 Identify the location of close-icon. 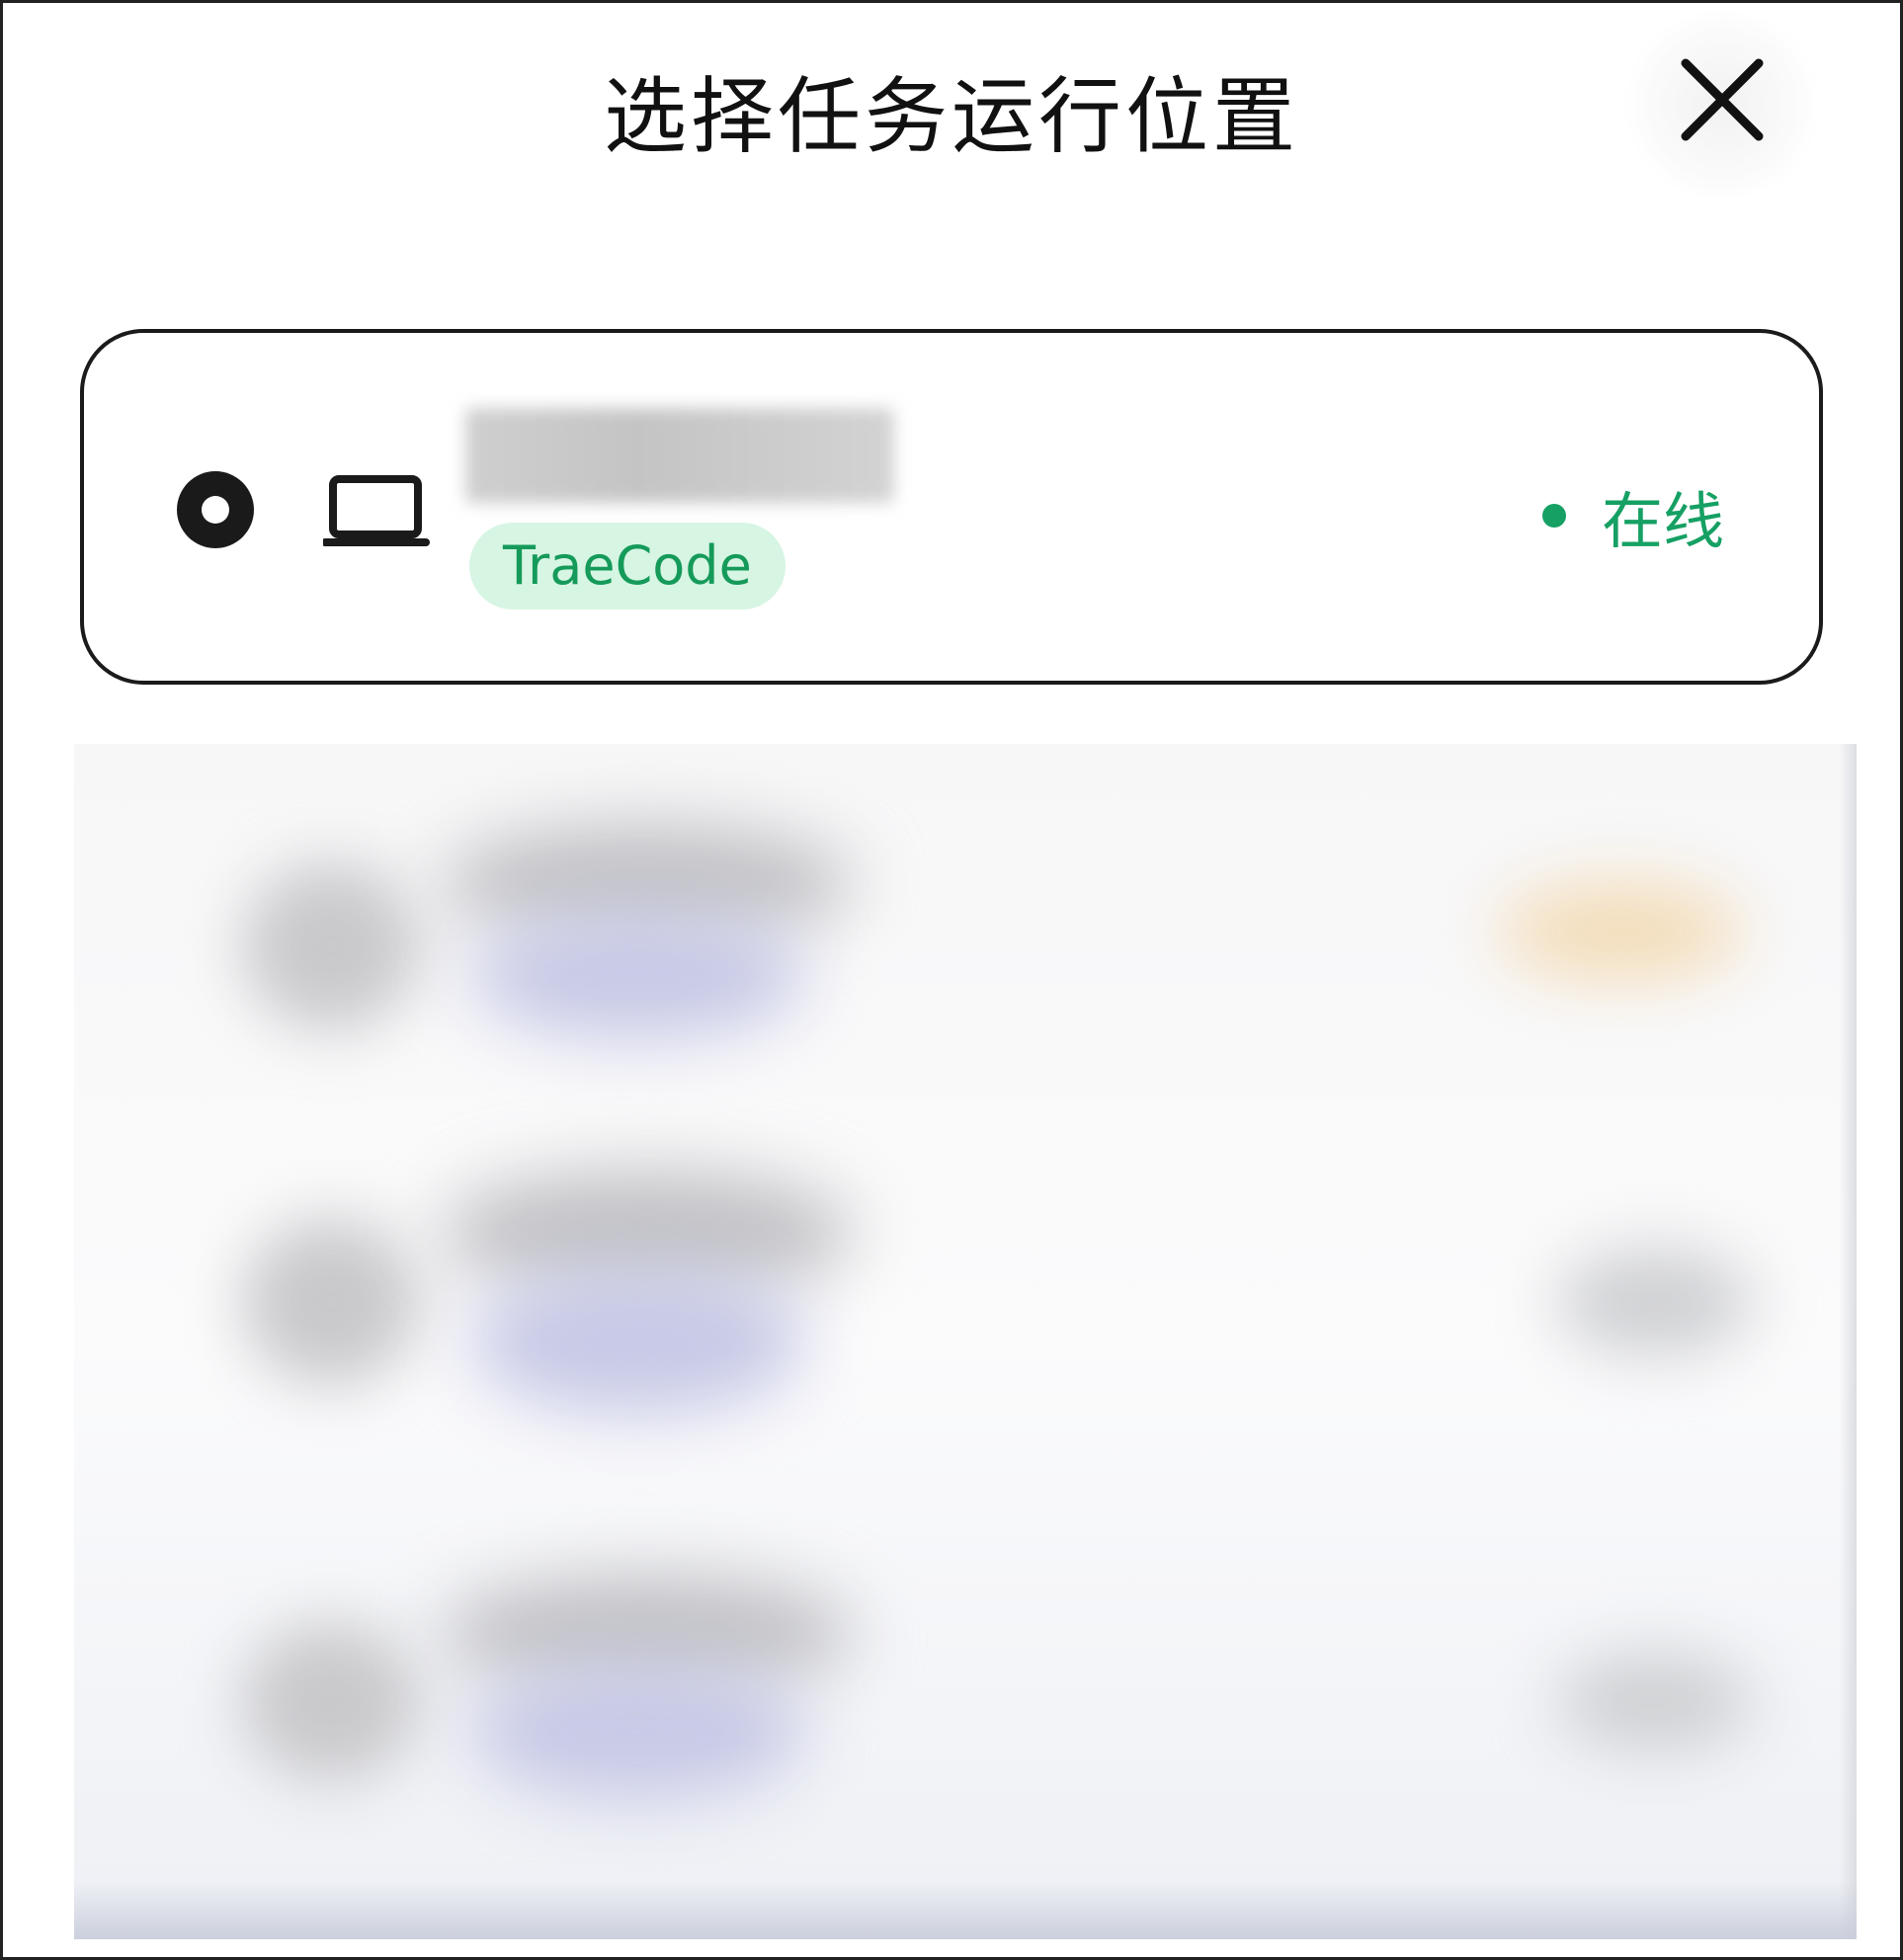
(1722, 99).